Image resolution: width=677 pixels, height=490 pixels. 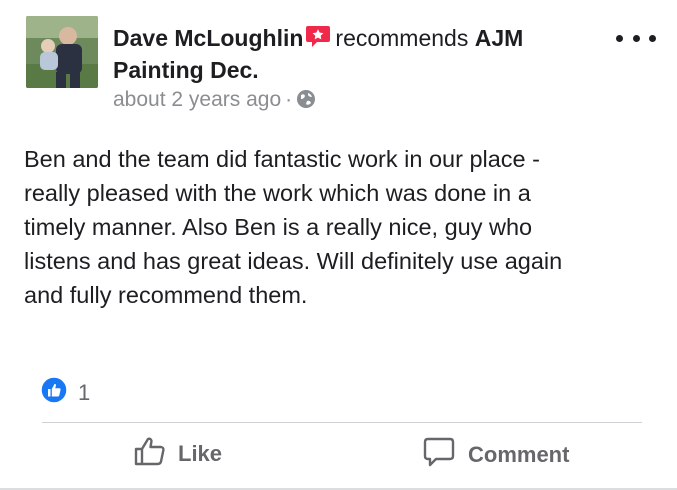 I want to click on reactions-summary: 1, so click(x=65, y=392).